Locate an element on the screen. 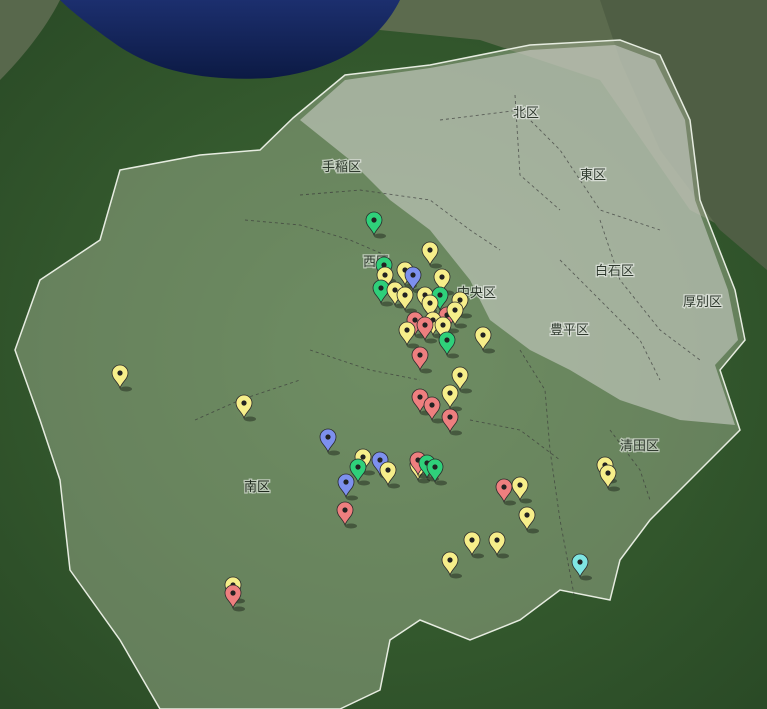 This screenshot has height=709, width=767. ward-label-kita: 北区 is located at coordinates (526, 113).